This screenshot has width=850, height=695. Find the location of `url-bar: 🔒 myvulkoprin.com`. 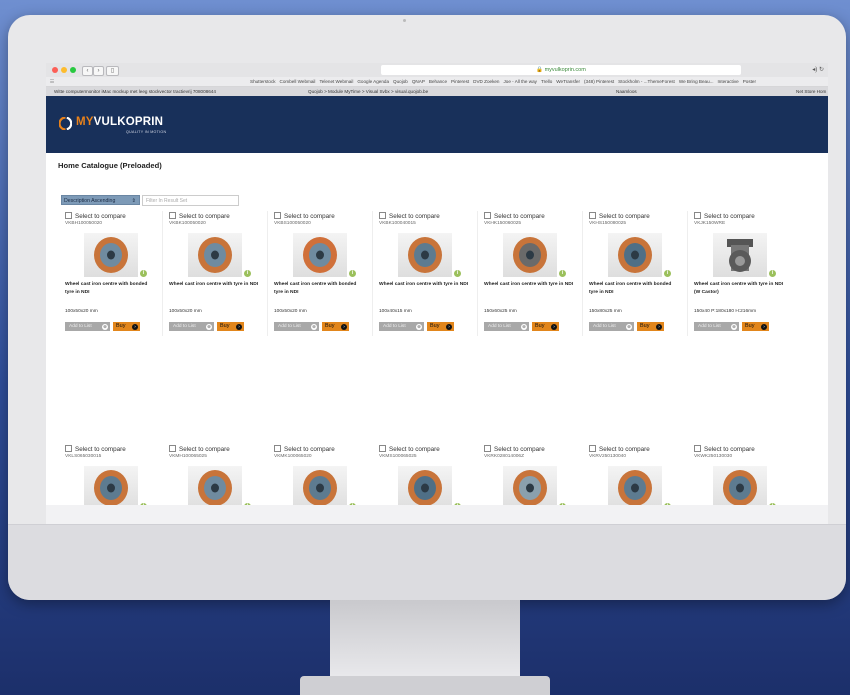

url-bar: 🔒 myvulkoprin.com is located at coordinates (561, 70).